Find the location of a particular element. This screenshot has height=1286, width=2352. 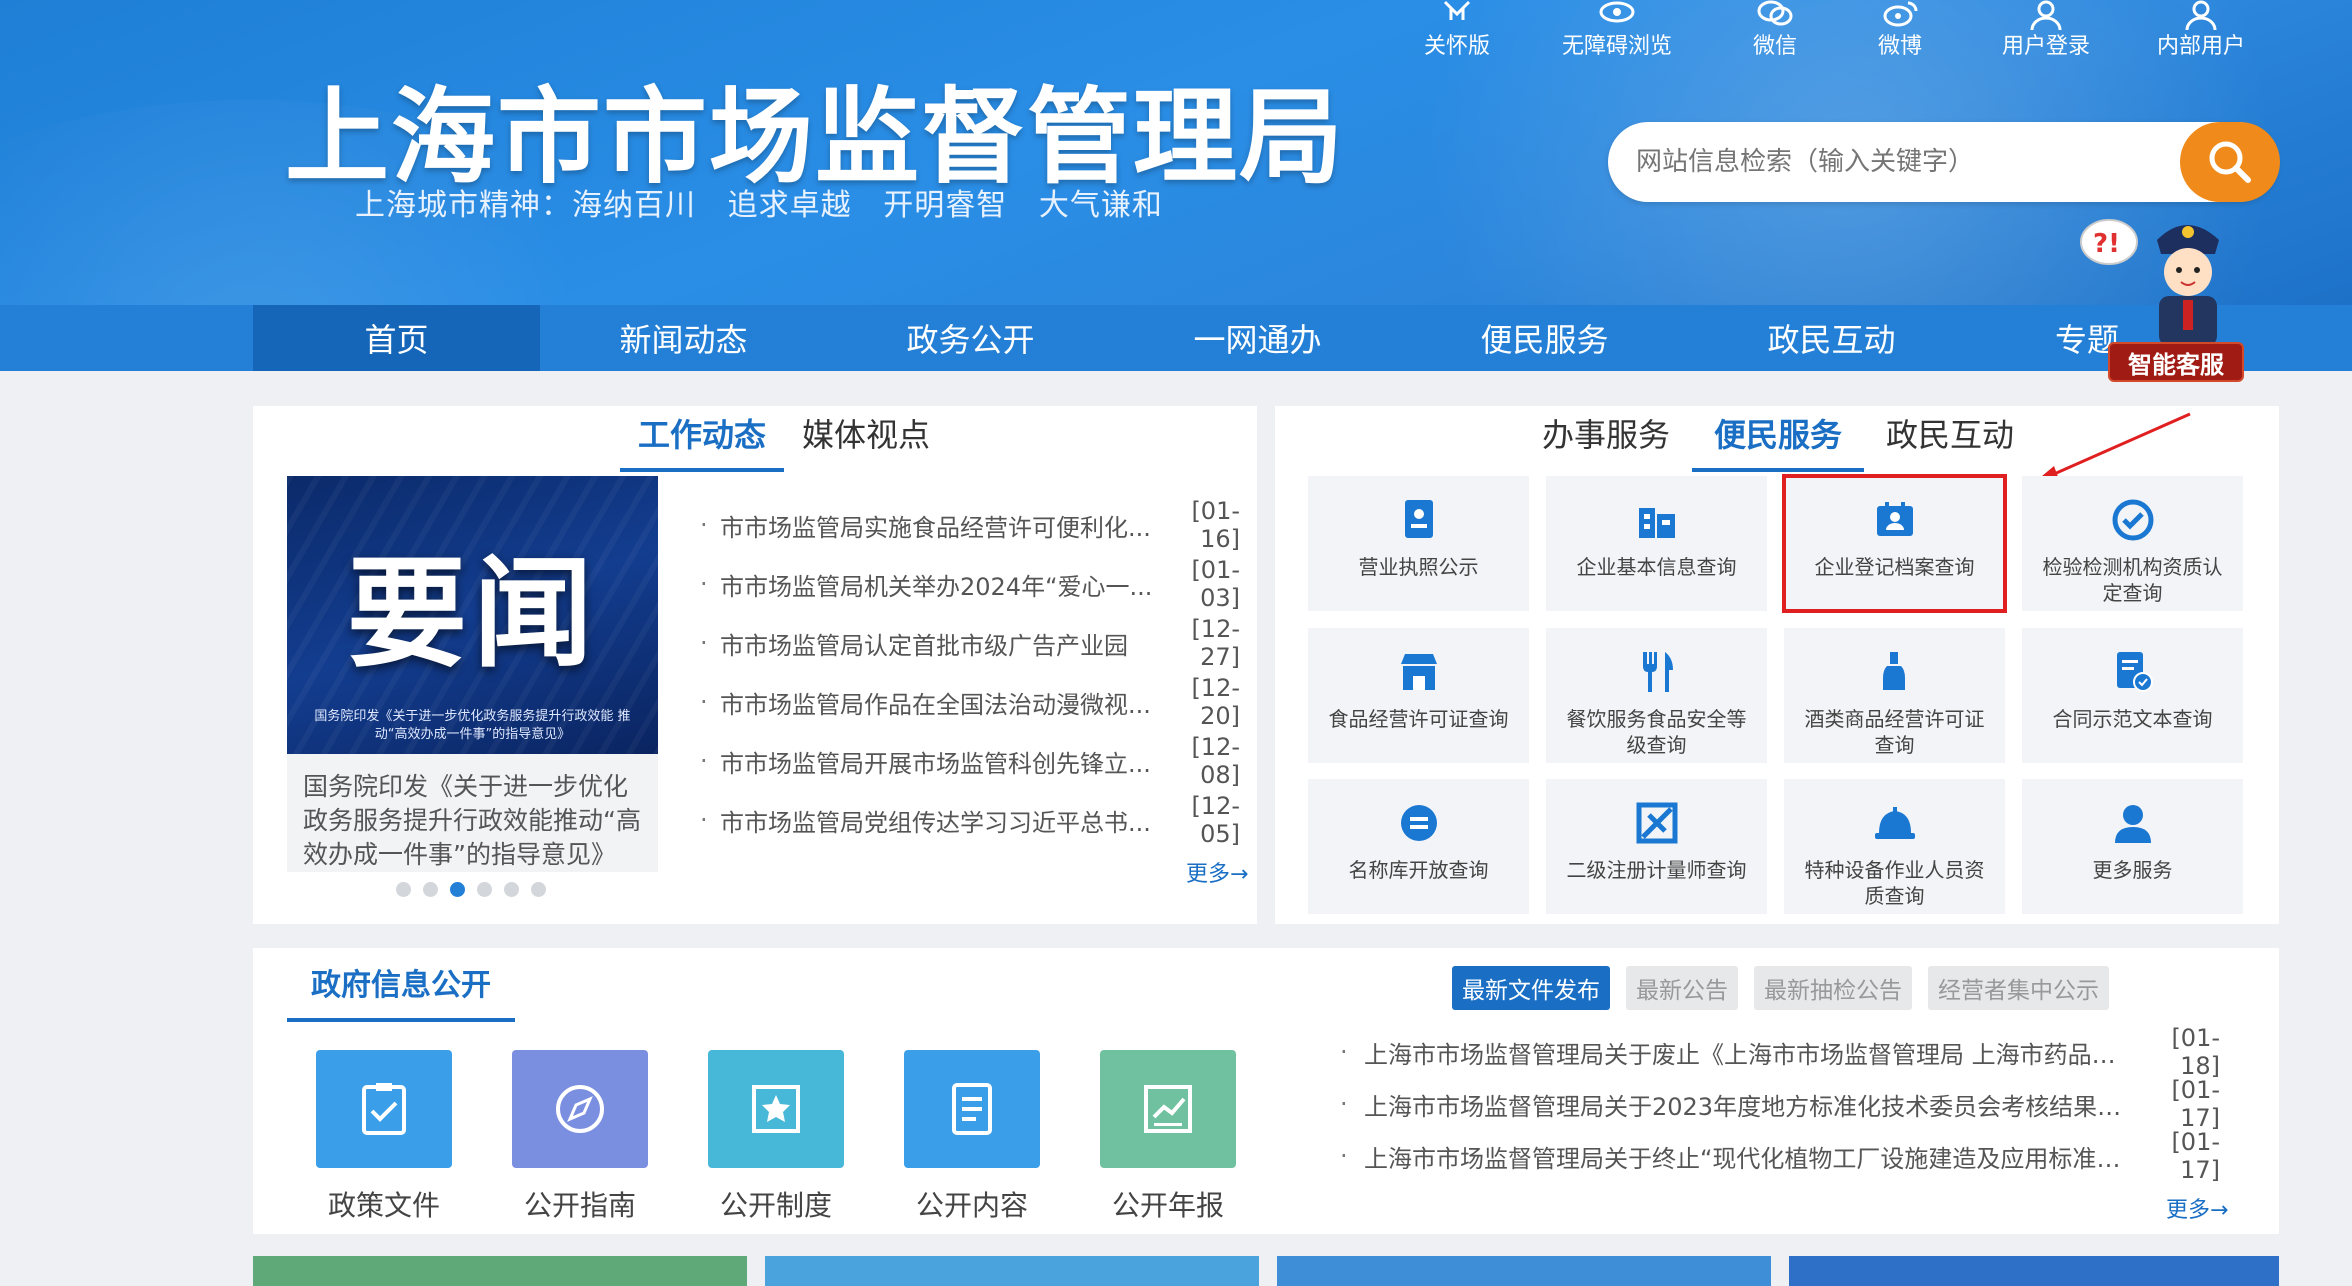

gov-item-annual-report: 公开年报 is located at coordinates (1168, 1137).